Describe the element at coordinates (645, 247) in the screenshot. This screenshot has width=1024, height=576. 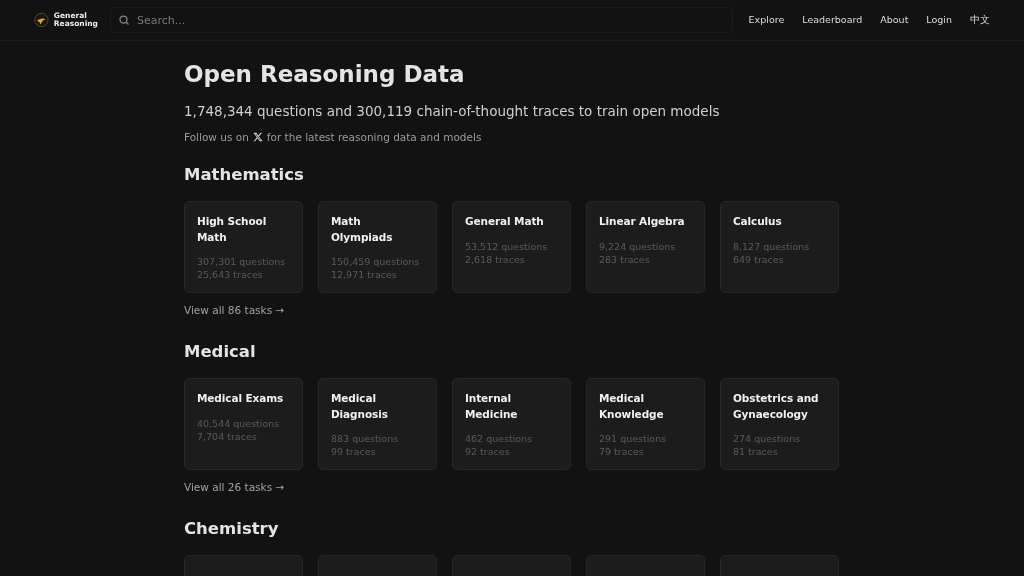
I see `task-card: Linear Algebra 9,224 questions 283 traces` at that location.